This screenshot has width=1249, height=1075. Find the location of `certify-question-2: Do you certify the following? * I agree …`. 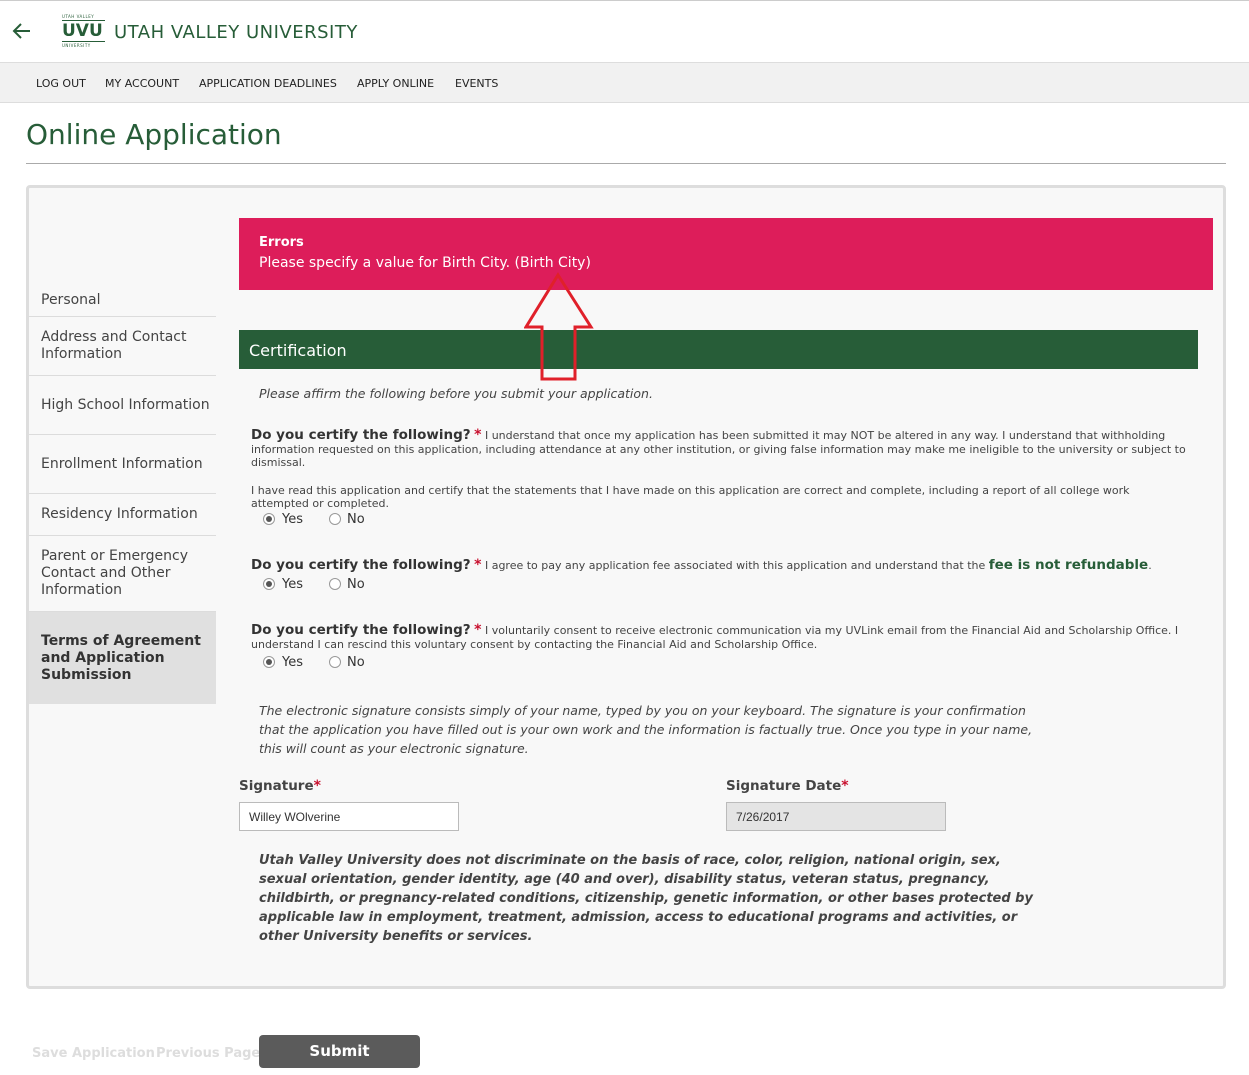

certify-question-2: Do you certify the following? * I agree … is located at coordinates (718, 565).